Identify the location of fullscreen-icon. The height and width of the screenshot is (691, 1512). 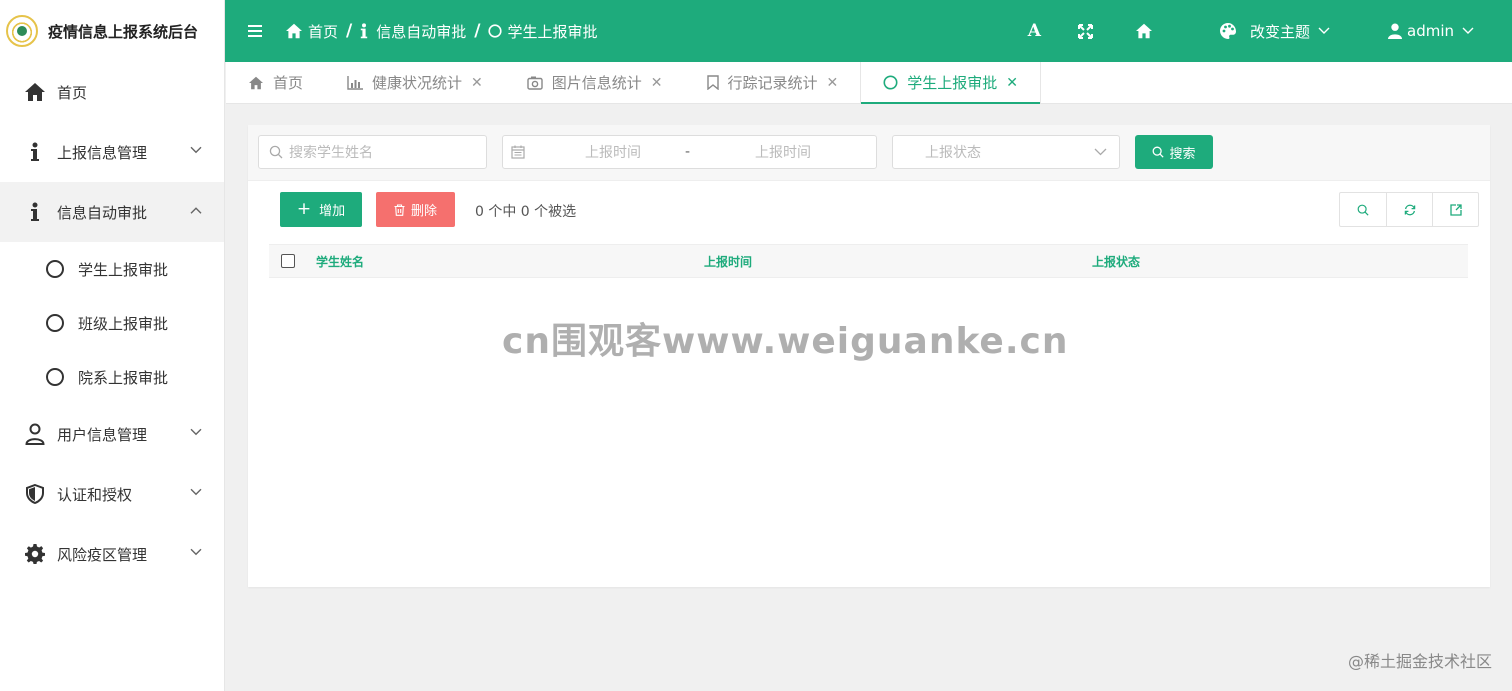
(1085, 31).